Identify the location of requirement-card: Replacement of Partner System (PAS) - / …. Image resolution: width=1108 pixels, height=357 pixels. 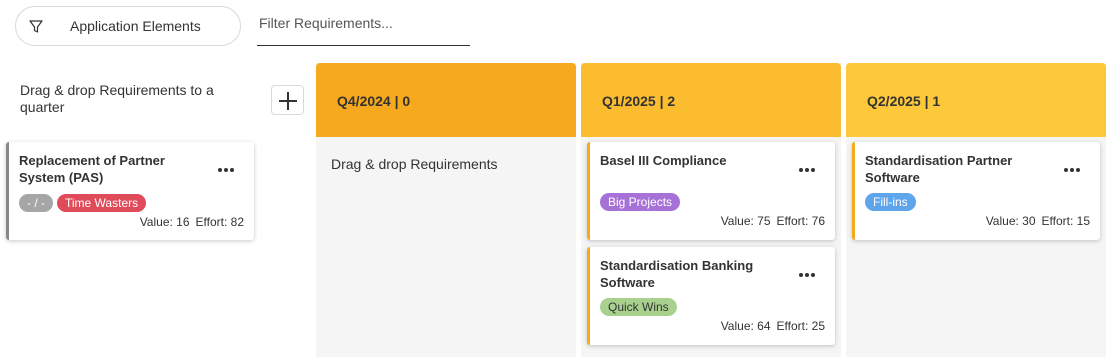
(130, 191).